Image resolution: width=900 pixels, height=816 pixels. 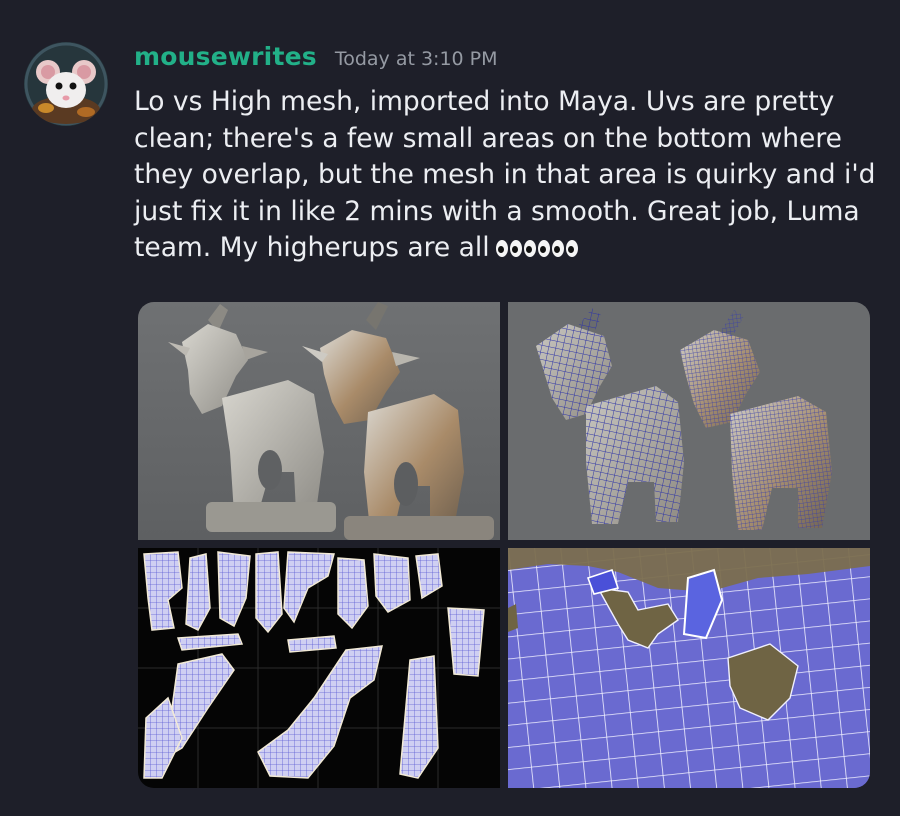 I want to click on goat-wireframe-comparison-image, so click(x=689, y=421).